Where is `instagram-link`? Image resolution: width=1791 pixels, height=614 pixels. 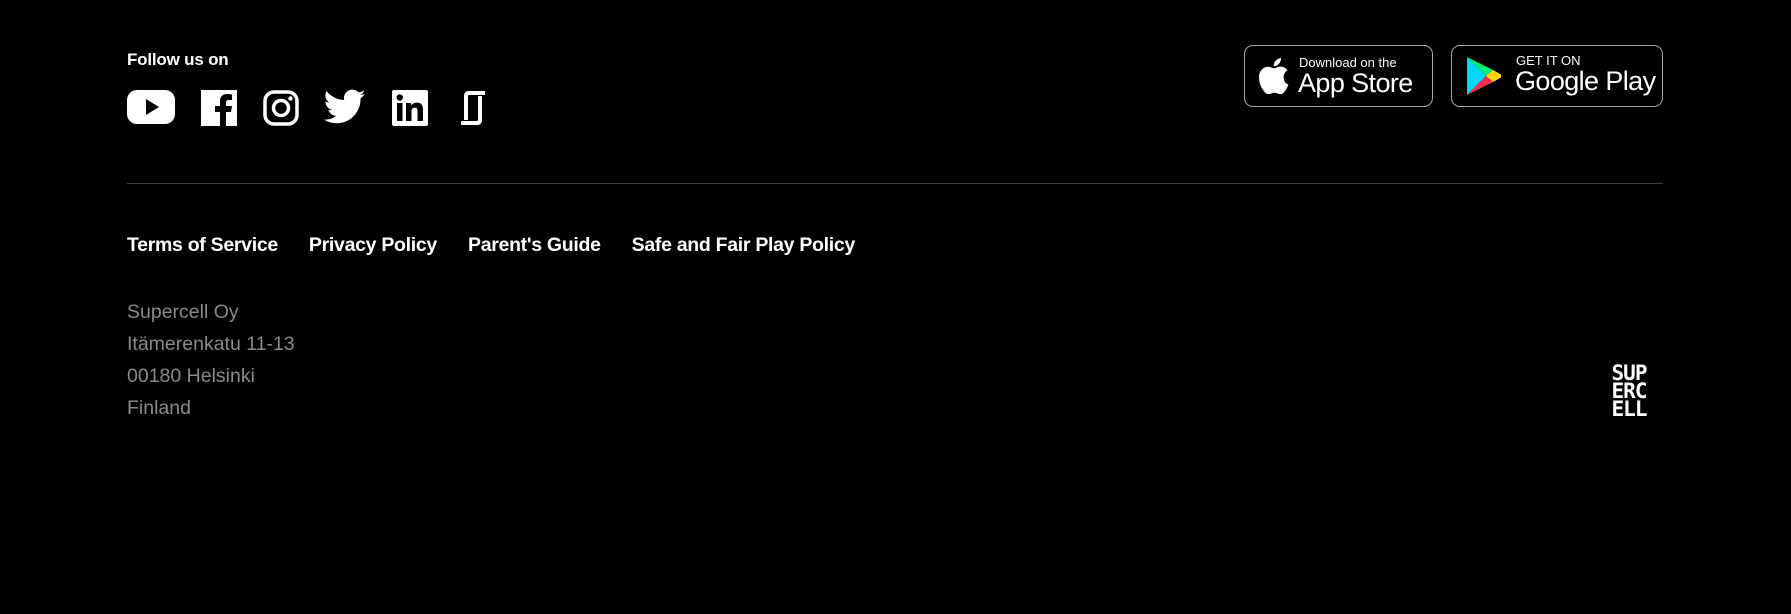
instagram-link is located at coordinates (281, 108).